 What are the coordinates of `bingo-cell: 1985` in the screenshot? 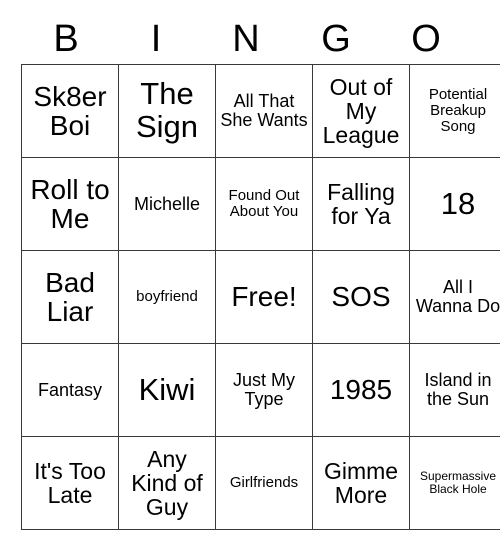 It's located at (361, 390).